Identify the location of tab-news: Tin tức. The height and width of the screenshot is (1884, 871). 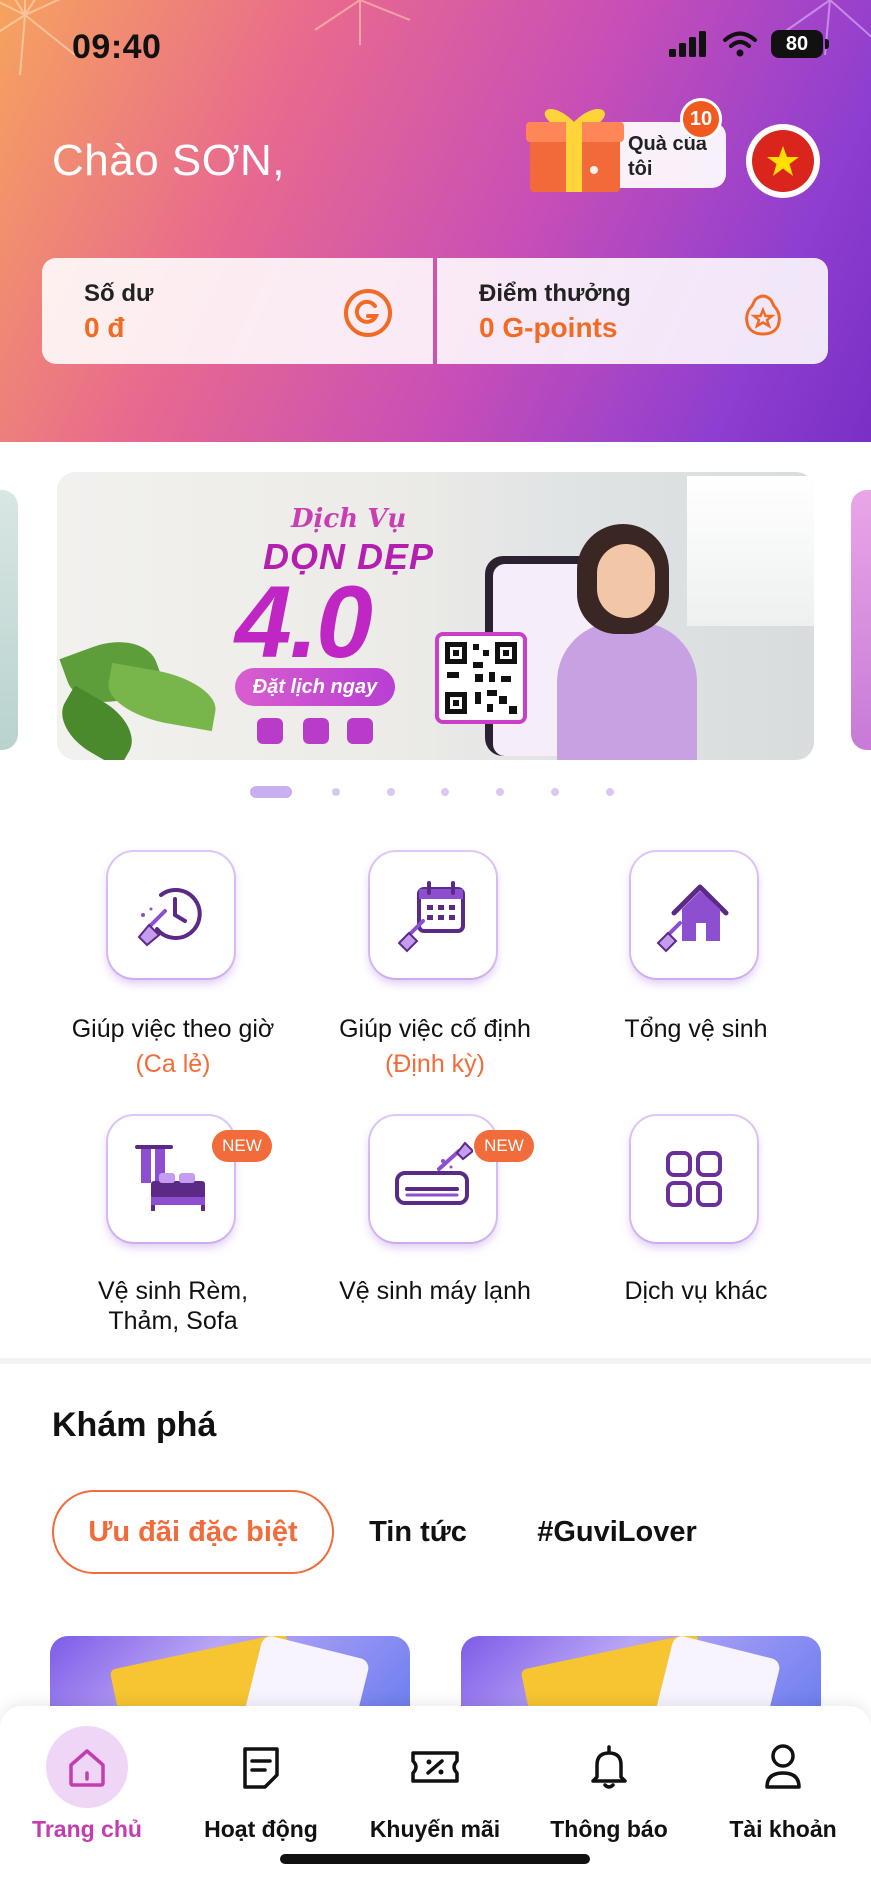
(418, 1532).